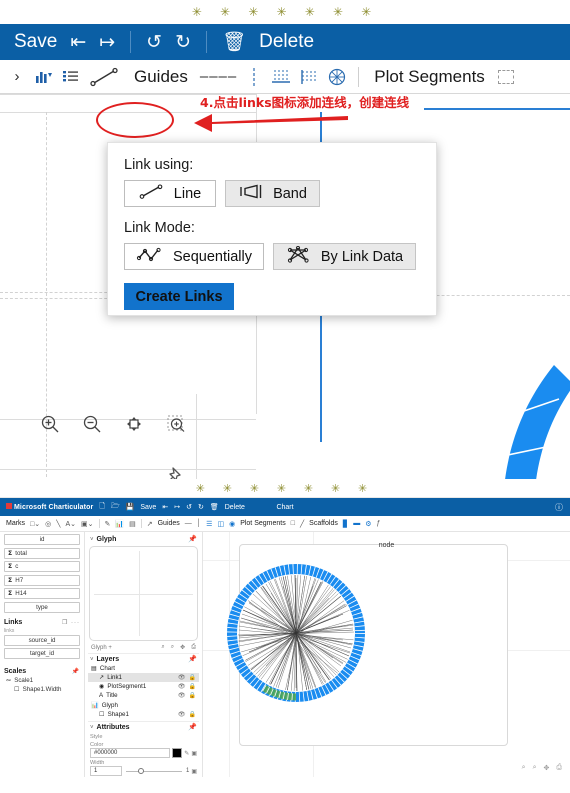 The image size is (570, 793). What do you see at coordinates (183, 42) in the screenshot?
I see `redo-icon: ↻` at bounding box center [183, 42].